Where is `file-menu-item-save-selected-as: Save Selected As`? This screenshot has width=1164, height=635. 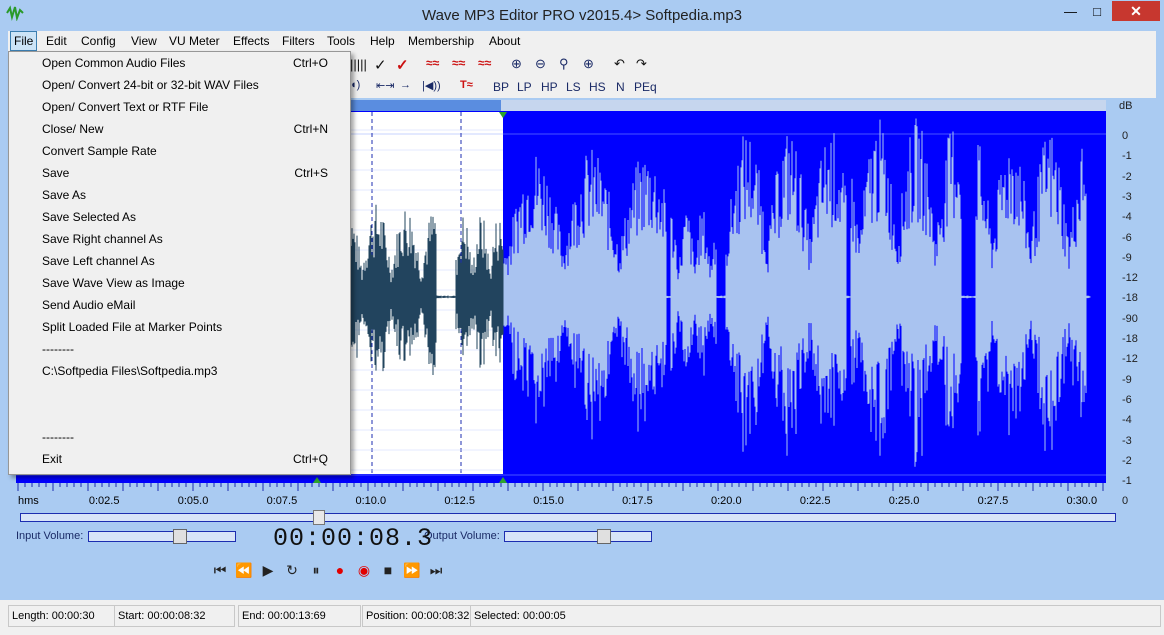
file-menu-item-save-selected-as: Save Selected As is located at coordinates (192, 217).